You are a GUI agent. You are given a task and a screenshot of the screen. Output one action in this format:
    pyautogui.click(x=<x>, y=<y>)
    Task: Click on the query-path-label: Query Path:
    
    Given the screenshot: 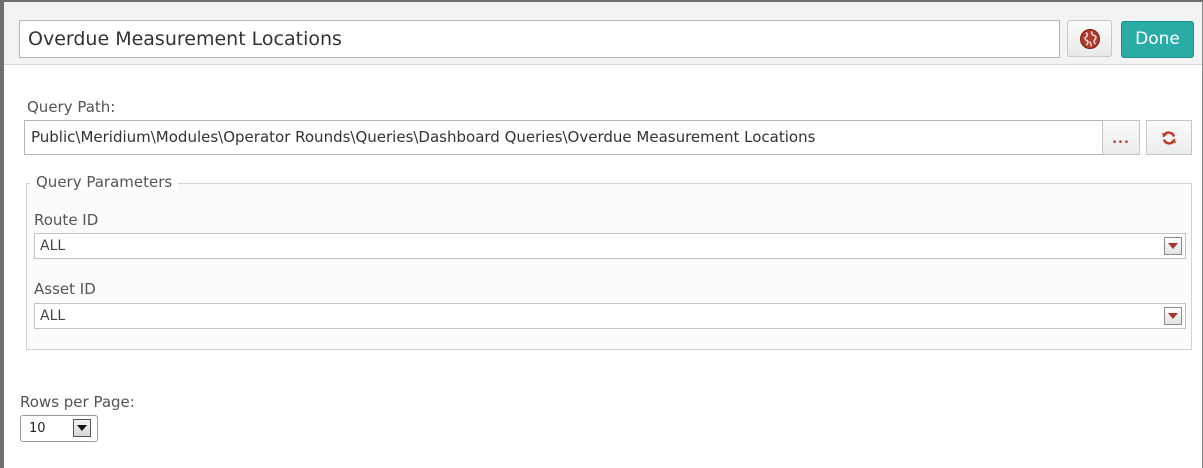 What is the action you would take?
    pyautogui.click(x=71, y=107)
    